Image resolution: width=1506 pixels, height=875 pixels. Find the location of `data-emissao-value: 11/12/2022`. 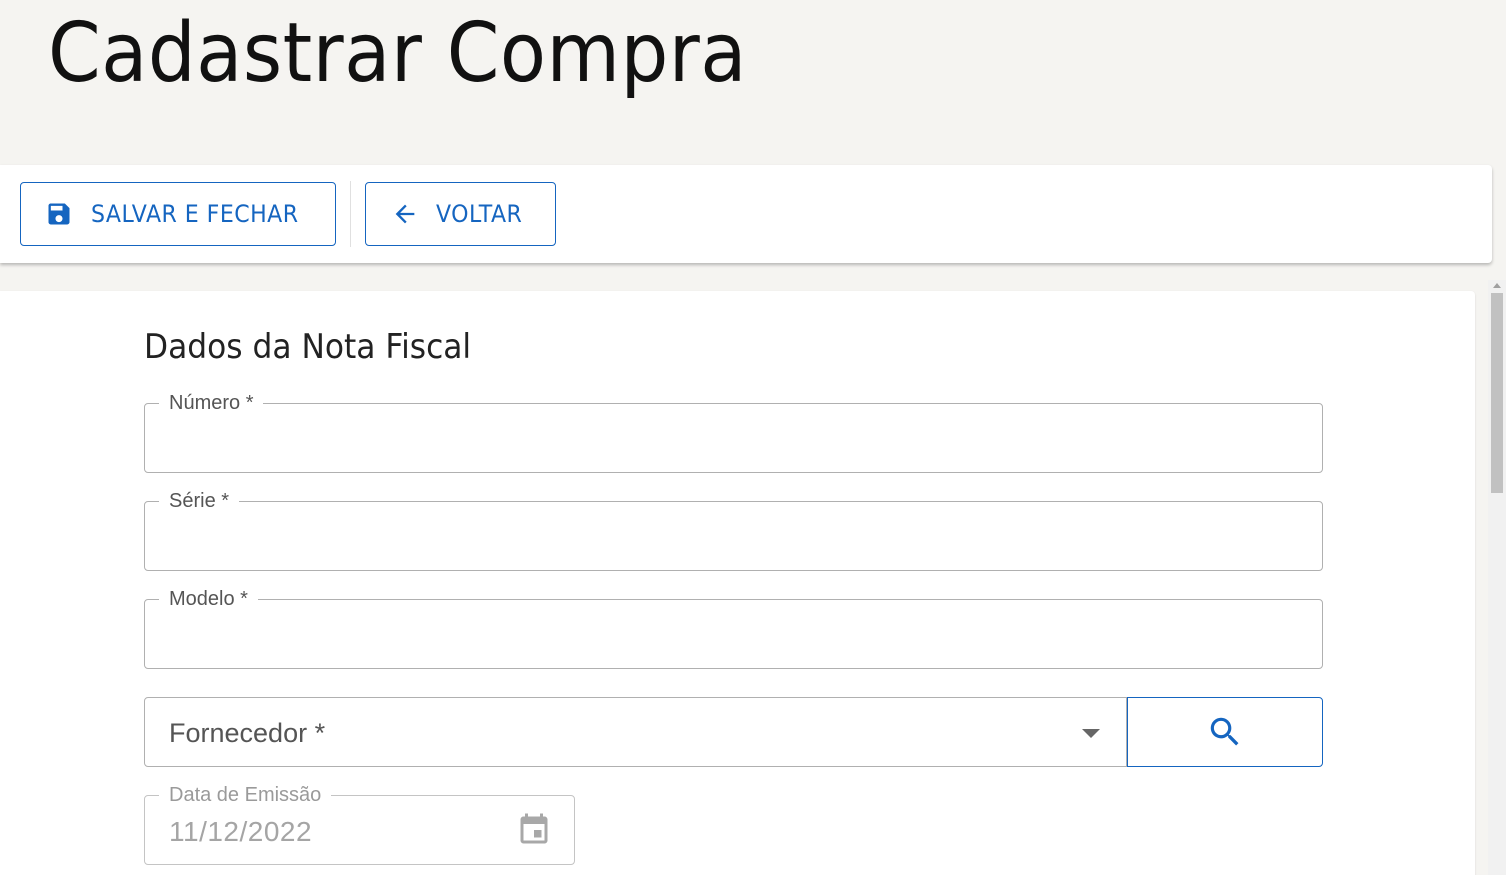

data-emissao-value: 11/12/2022 is located at coordinates (241, 831).